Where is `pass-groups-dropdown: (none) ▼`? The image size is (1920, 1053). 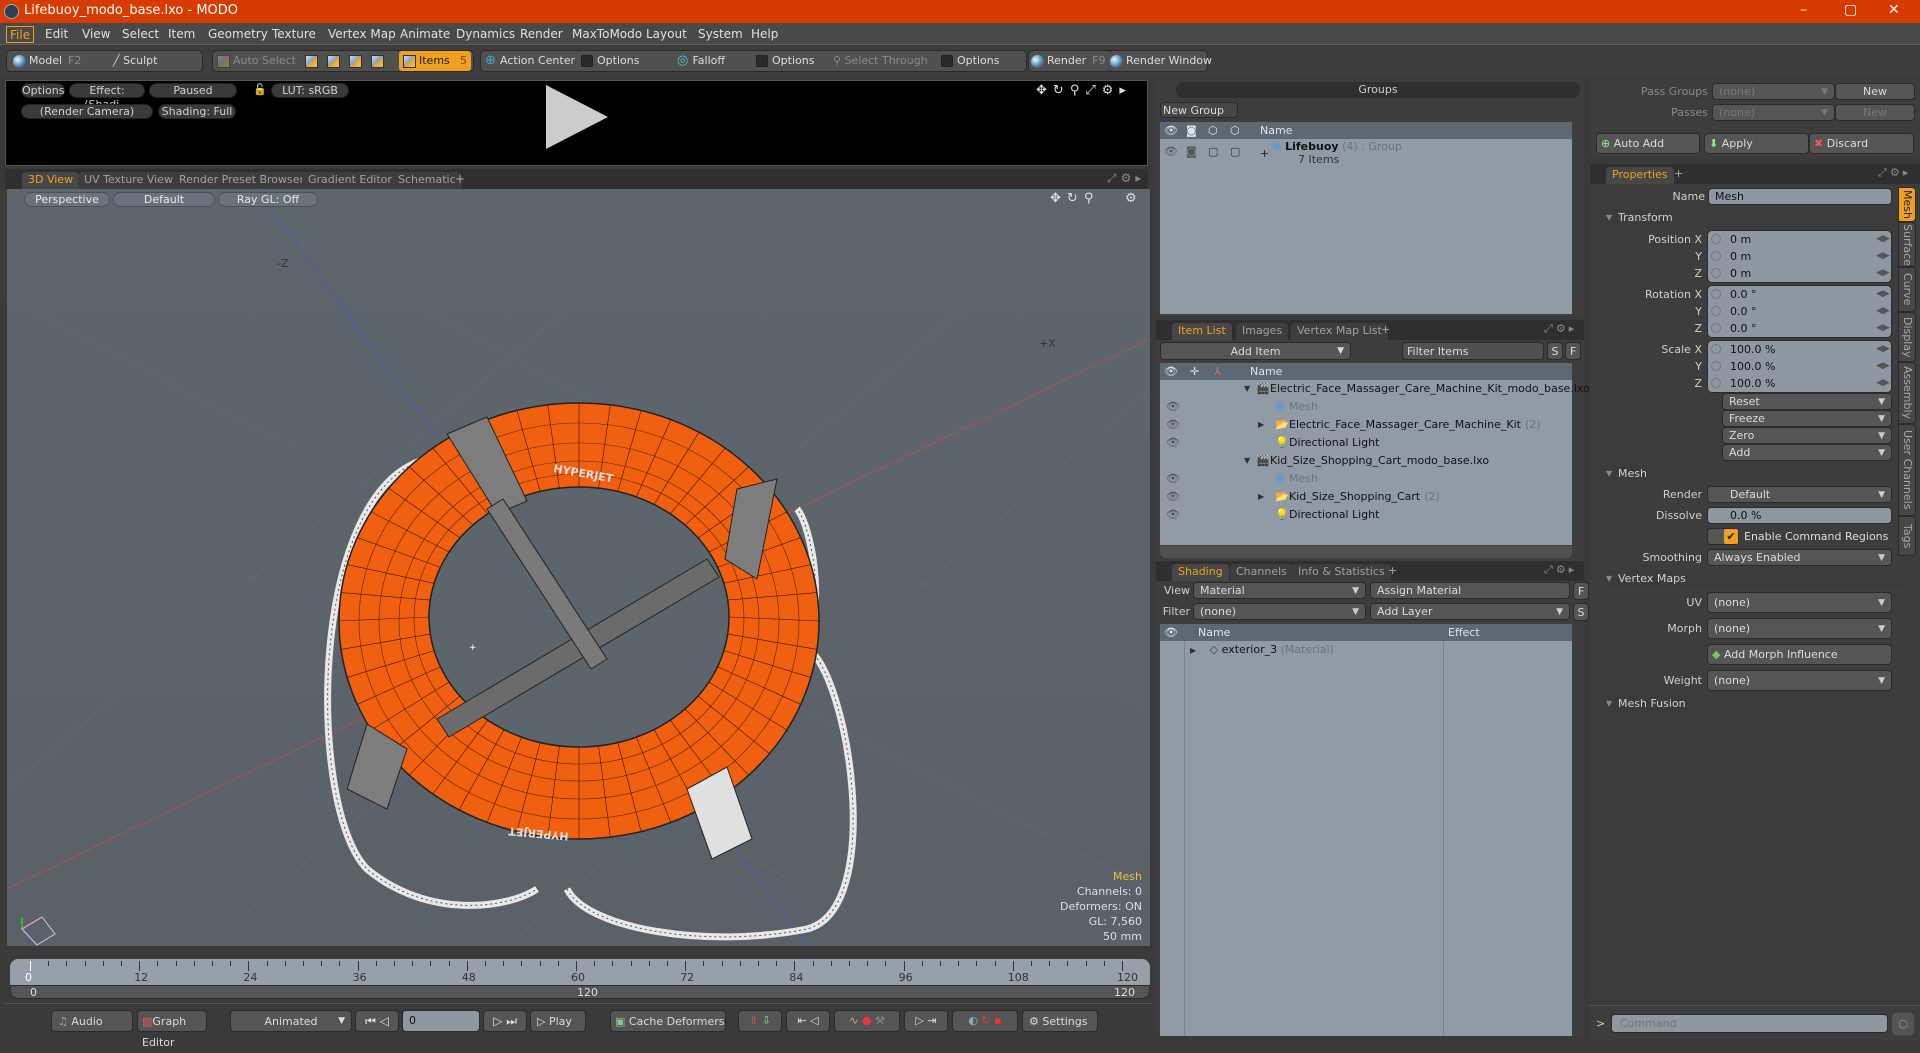
pass-groups-dropdown: (none) ▼ is located at coordinates (1773, 91).